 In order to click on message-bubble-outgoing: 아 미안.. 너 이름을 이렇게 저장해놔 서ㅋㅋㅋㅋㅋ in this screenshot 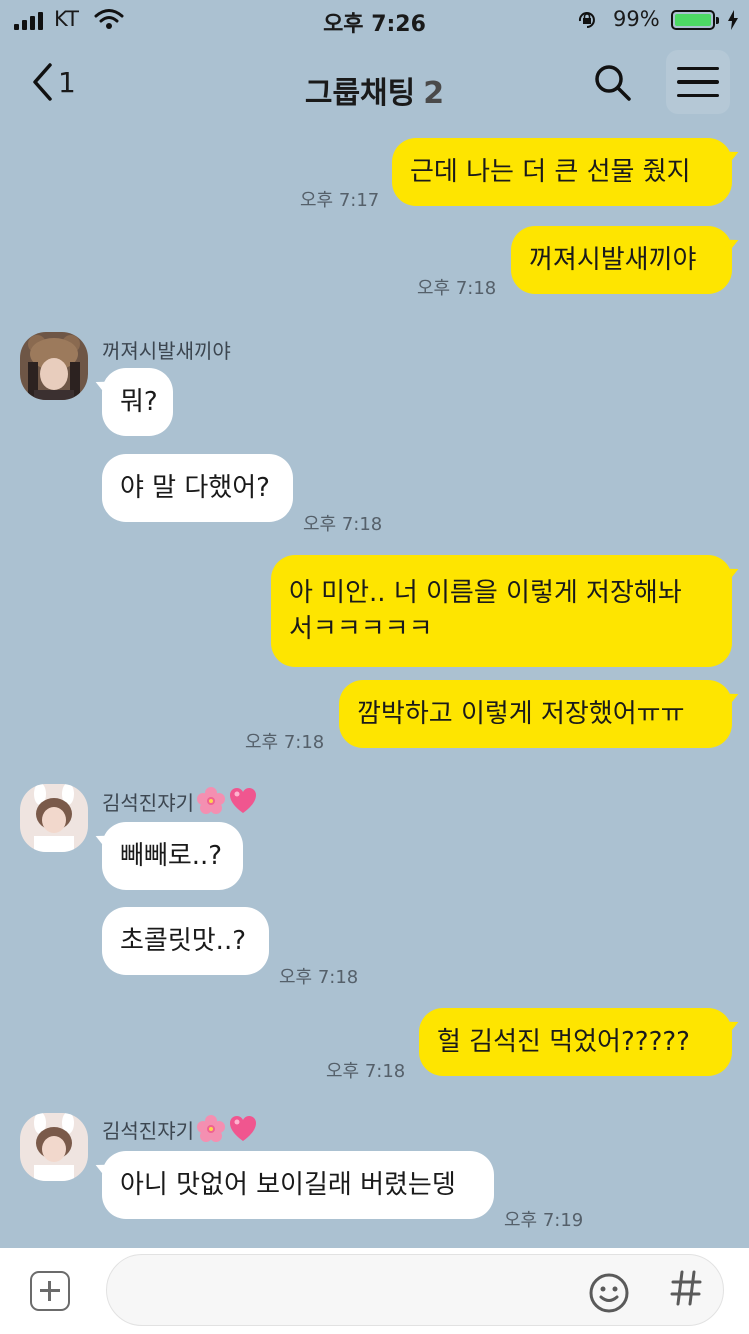, I will do `click(501, 611)`.